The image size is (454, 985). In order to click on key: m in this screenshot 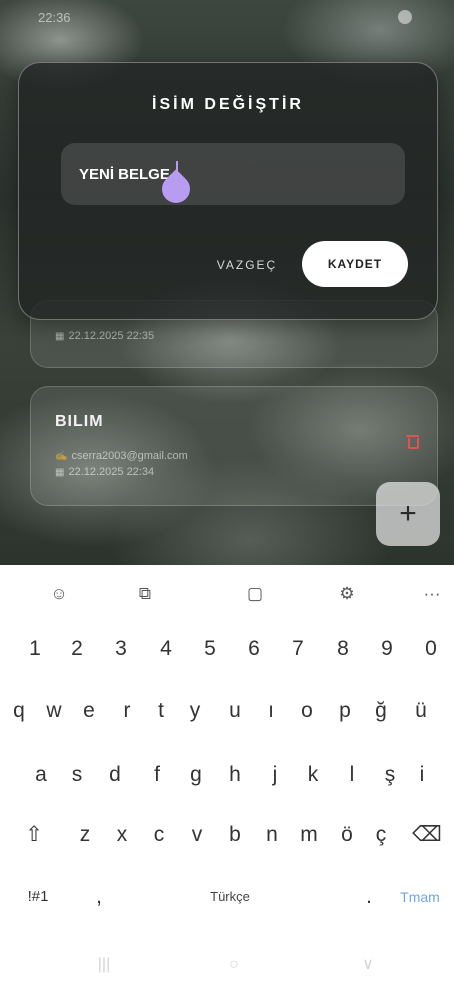, I will do `click(309, 835)`.